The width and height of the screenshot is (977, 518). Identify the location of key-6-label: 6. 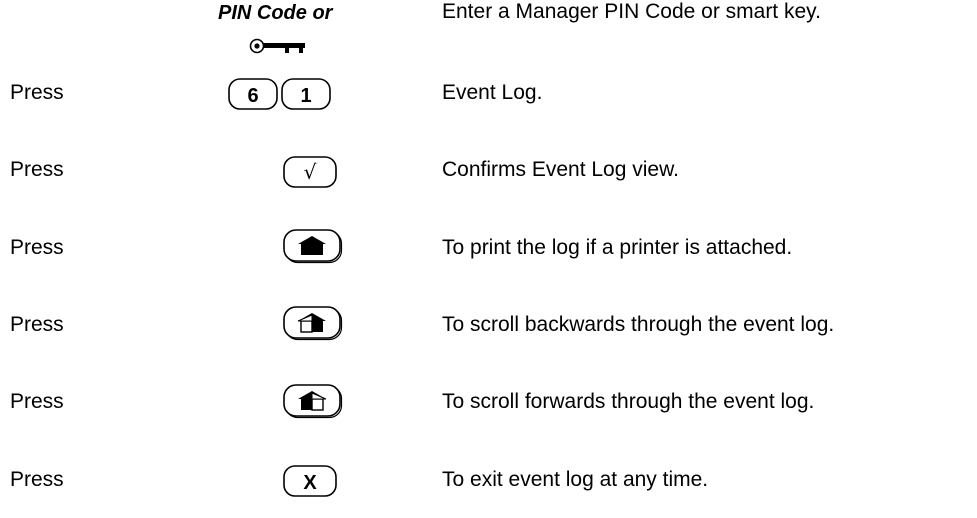
(252, 96).